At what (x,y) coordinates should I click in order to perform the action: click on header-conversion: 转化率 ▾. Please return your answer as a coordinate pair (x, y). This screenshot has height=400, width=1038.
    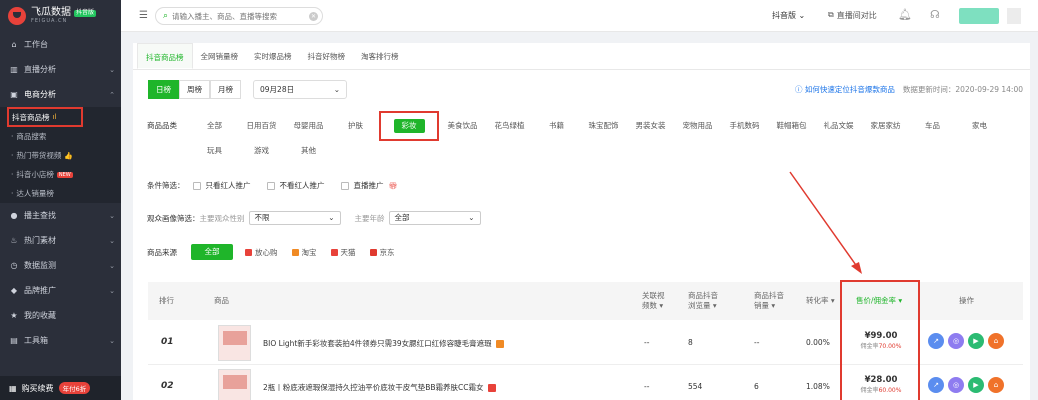
    Looking at the image, I should click on (820, 301).